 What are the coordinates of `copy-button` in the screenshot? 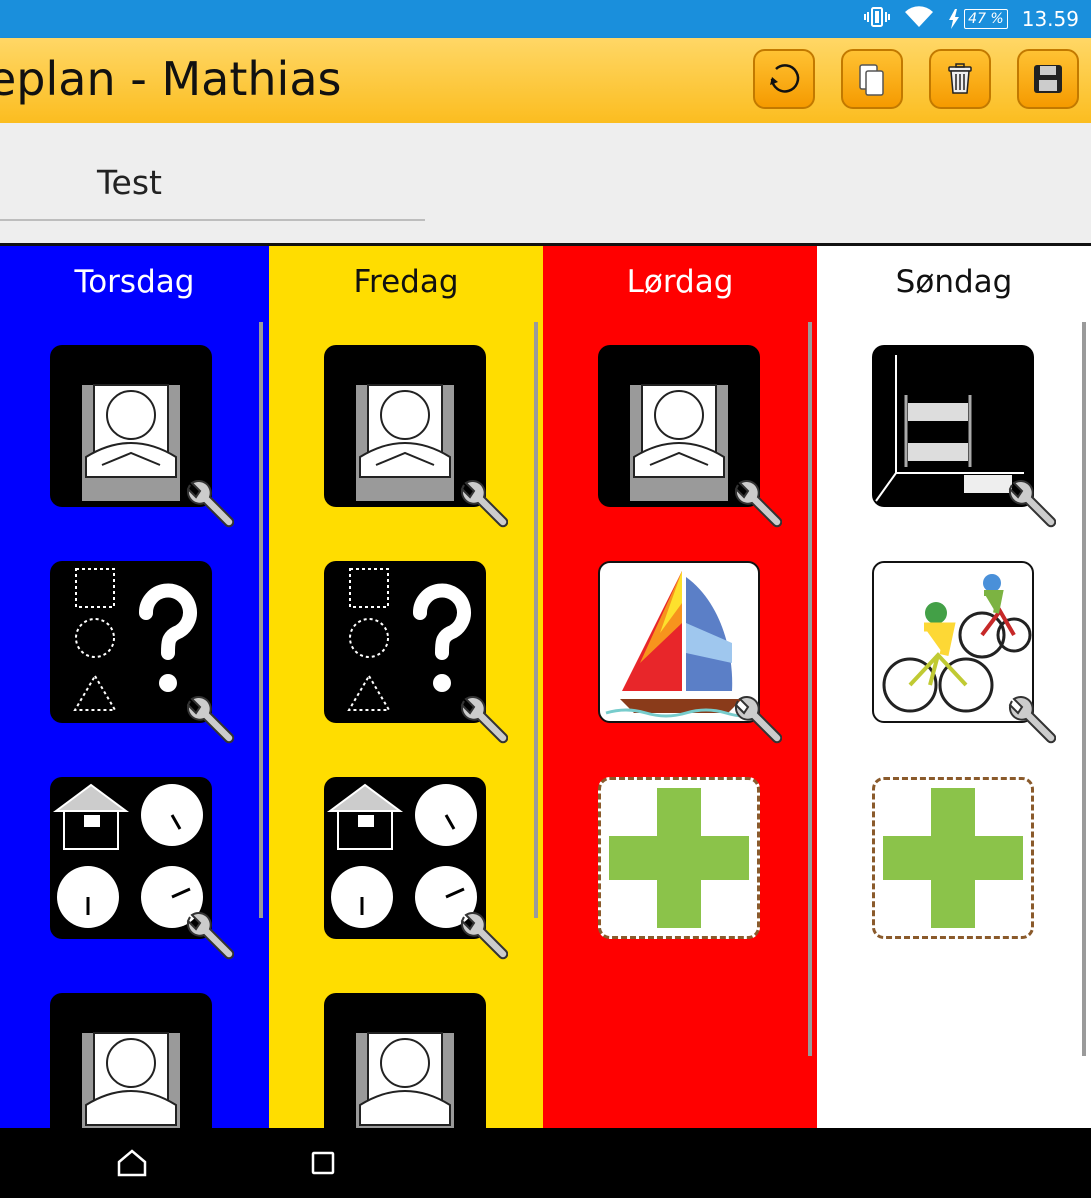 It's located at (872, 79).